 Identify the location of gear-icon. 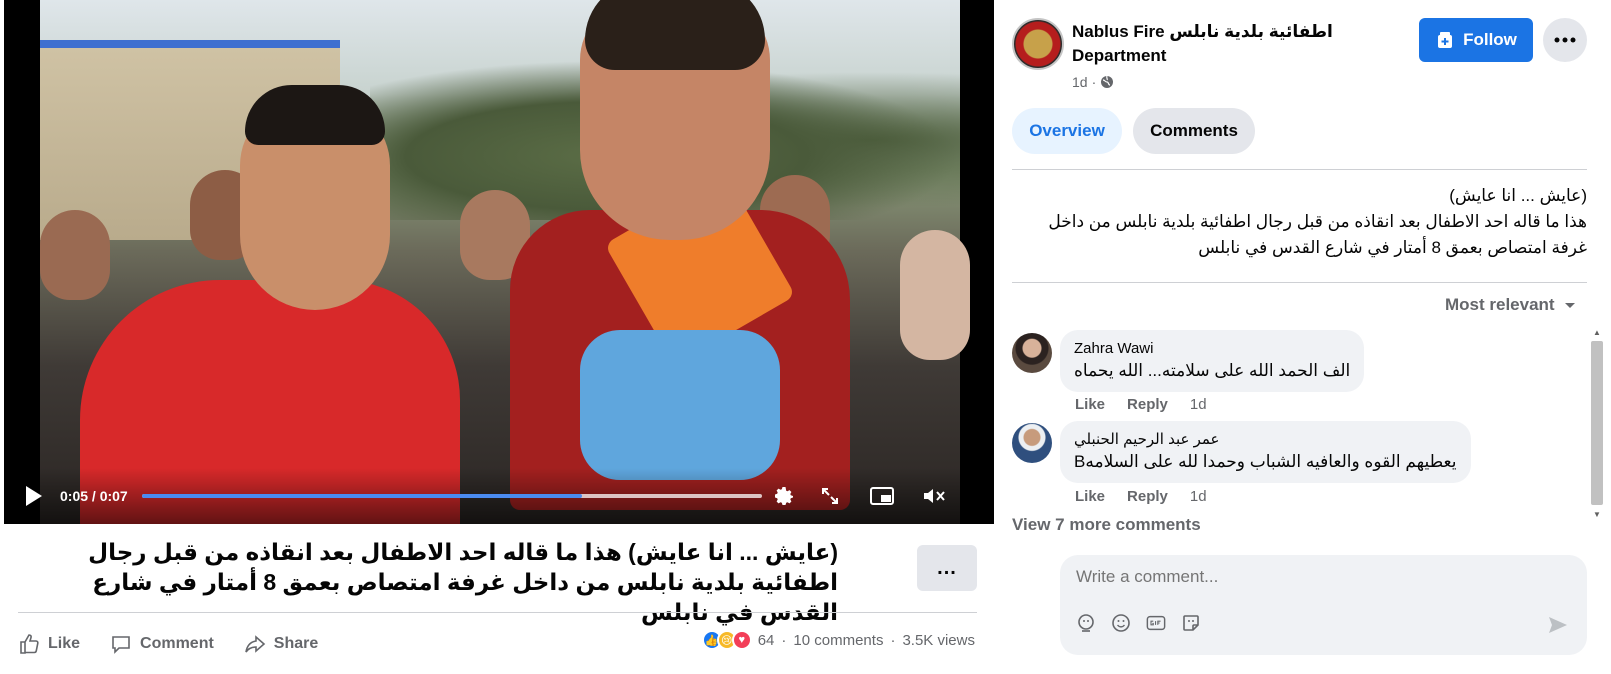
(784, 496).